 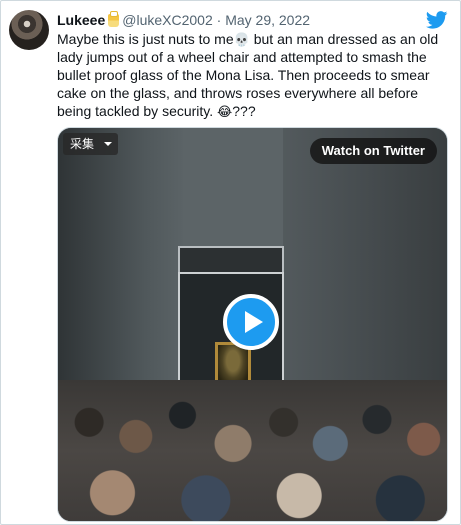 I want to click on badge-icon, so click(x=114, y=19).